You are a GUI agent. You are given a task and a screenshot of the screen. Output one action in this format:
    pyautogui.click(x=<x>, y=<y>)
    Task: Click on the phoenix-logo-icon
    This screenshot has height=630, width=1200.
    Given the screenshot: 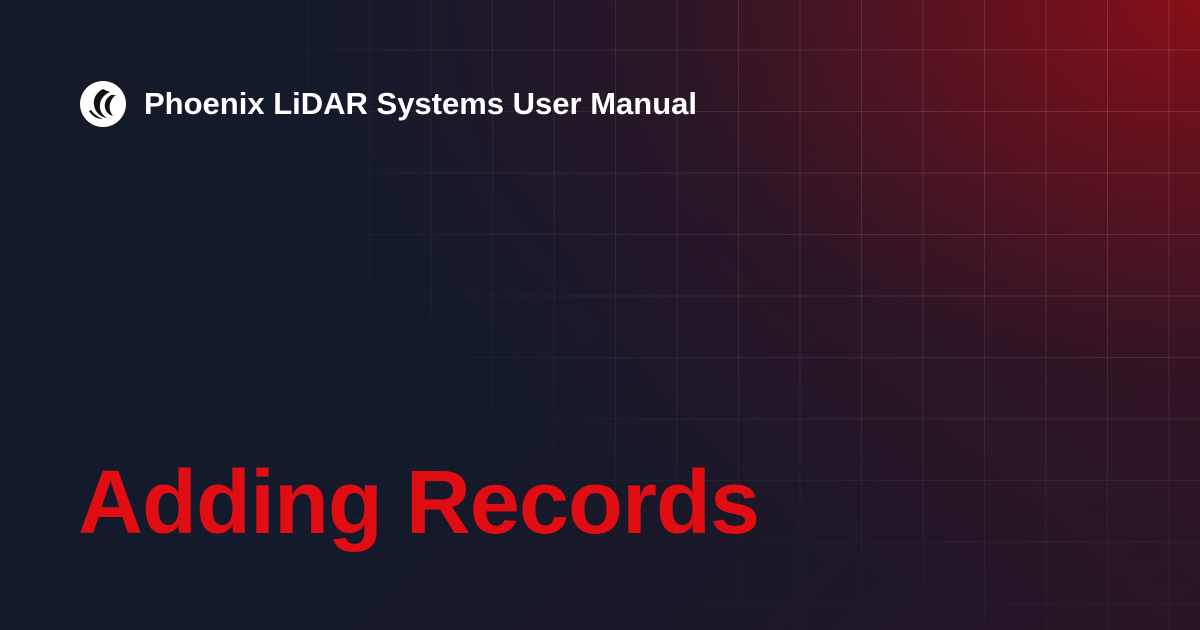 What is the action you would take?
    pyautogui.click(x=103, y=104)
    